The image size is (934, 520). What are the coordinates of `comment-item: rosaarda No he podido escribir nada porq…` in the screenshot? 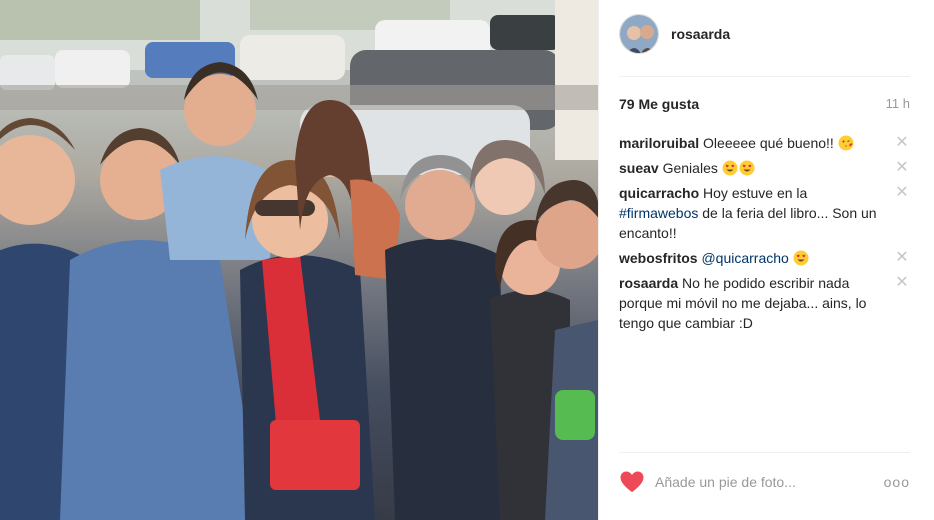 It's located at (764, 303).